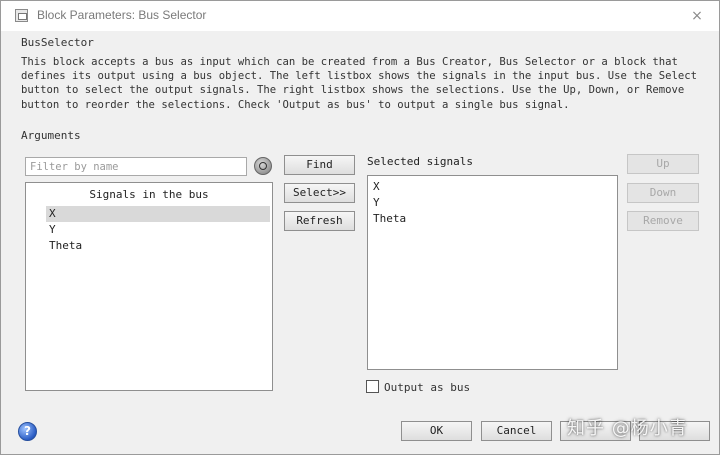  What do you see at coordinates (263, 166) in the screenshot?
I see `filter-options-icon` at bounding box center [263, 166].